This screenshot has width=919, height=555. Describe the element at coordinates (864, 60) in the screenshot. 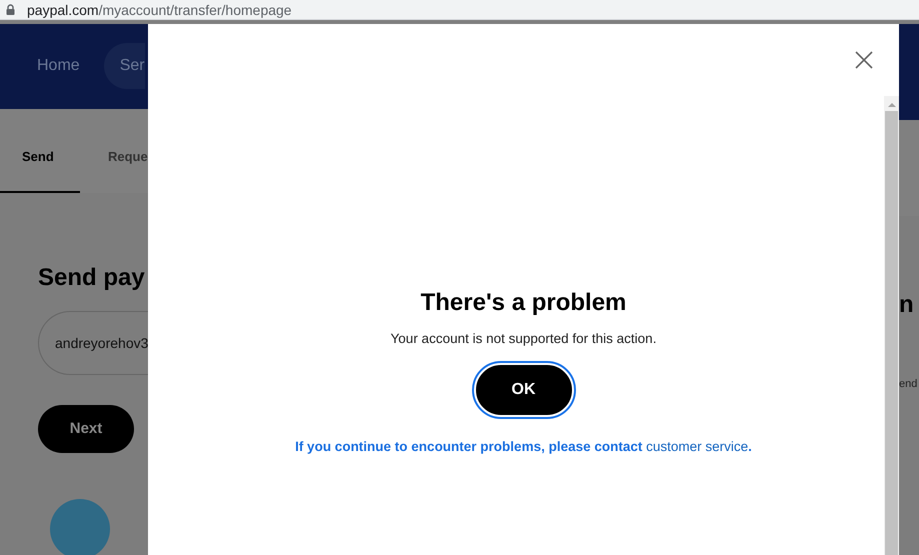

I see `close-icon` at that location.